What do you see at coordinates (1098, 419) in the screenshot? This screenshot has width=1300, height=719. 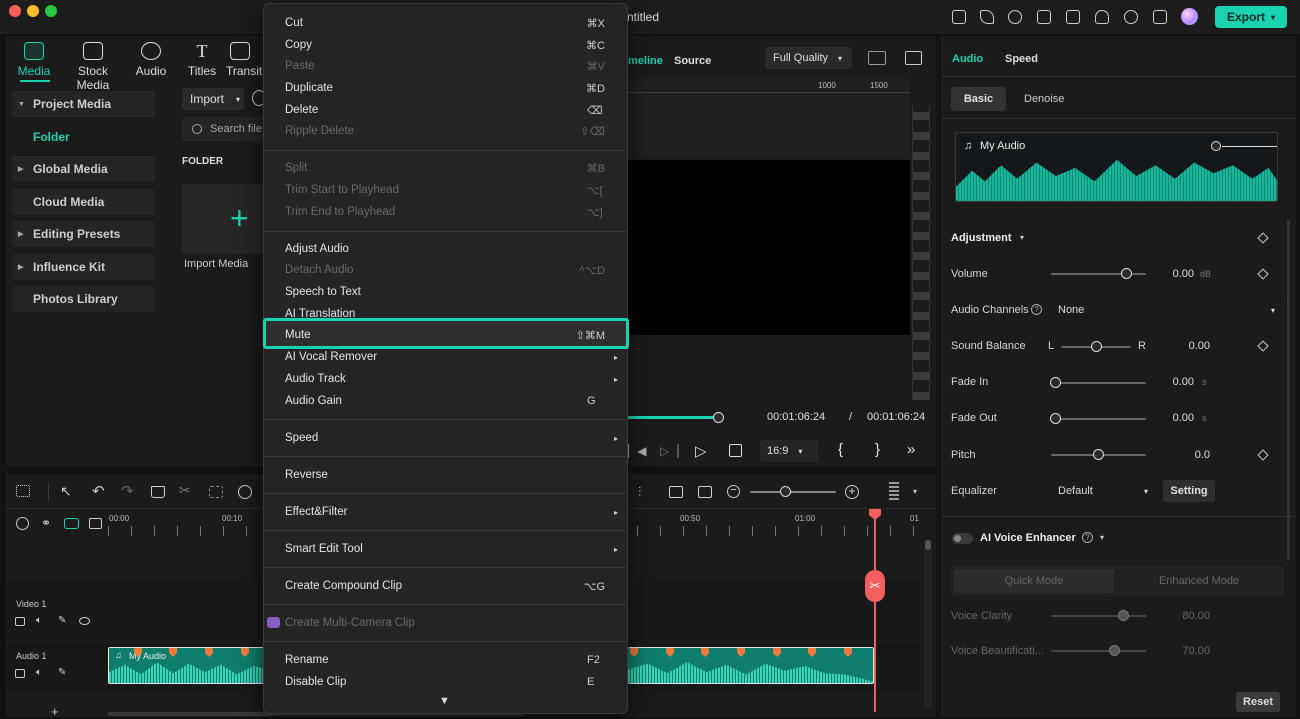 I see `fade-out-slider` at bounding box center [1098, 419].